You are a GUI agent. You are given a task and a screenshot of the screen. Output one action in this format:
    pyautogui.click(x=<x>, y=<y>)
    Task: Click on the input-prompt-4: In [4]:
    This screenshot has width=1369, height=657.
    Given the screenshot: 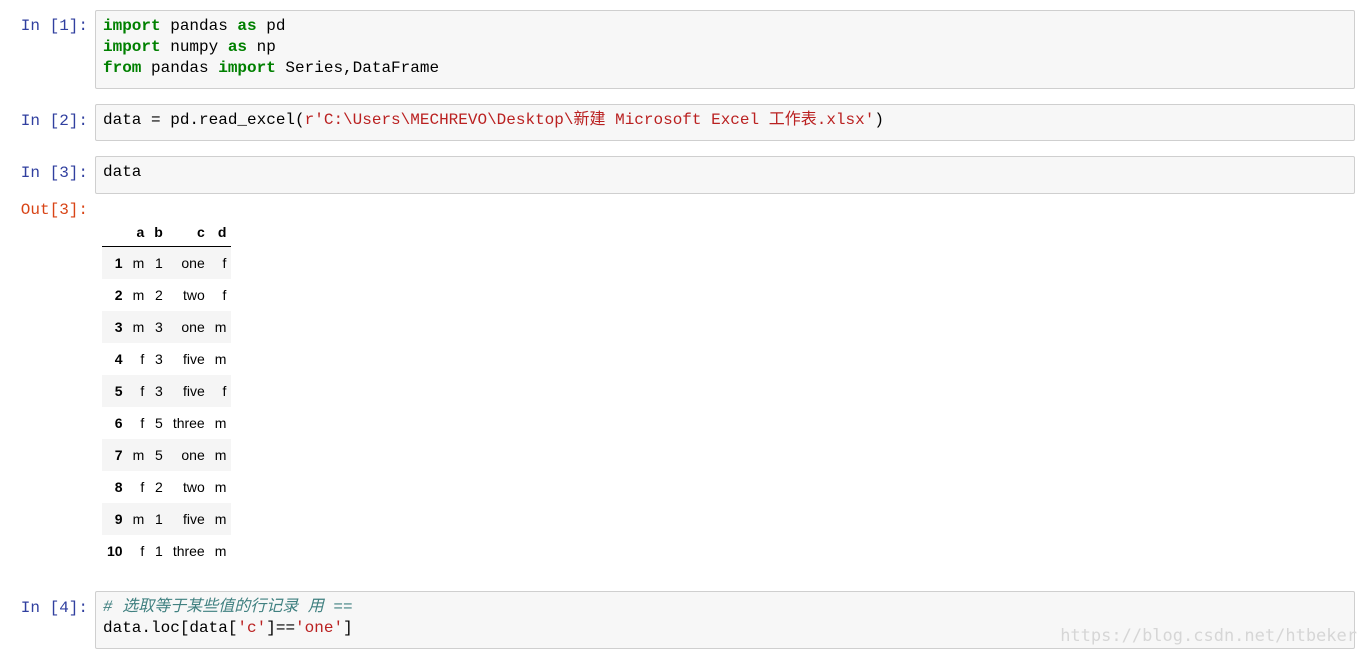 What is the action you would take?
    pyautogui.click(x=54, y=608)
    